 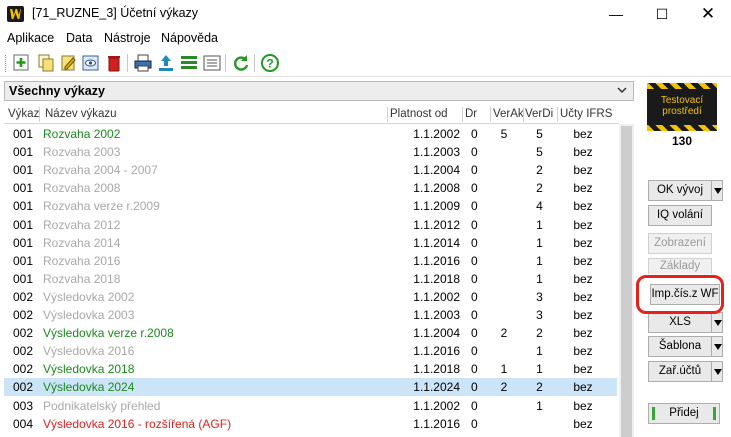 What do you see at coordinates (22, 63) in the screenshot?
I see `add-icon` at bounding box center [22, 63].